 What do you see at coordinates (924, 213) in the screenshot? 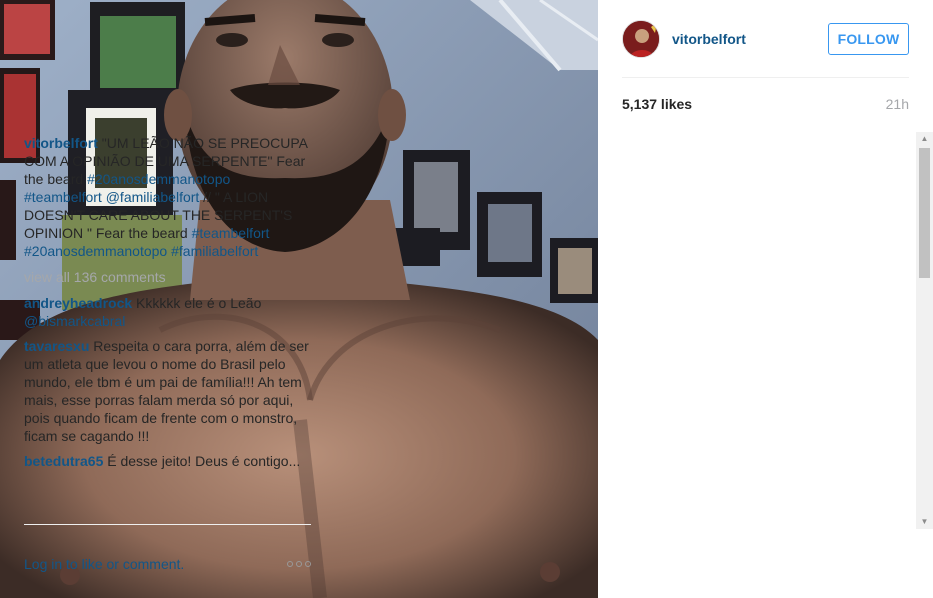
I see `scroll-thumb` at bounding box center [924, 213].